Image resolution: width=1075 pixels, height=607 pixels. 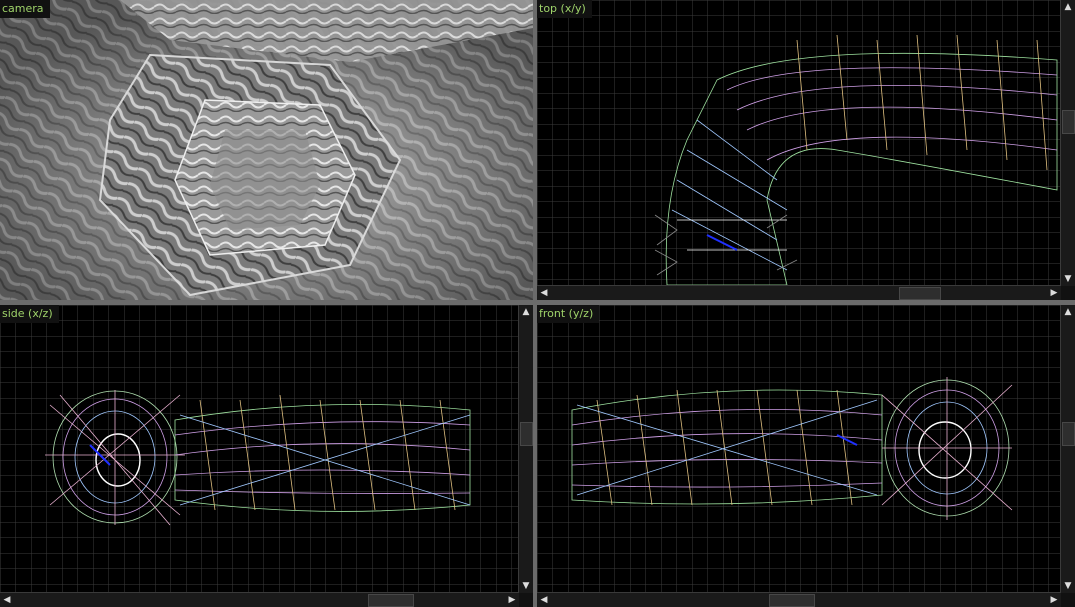 What do you see at coordinates (1068, 600) in the screenshot?
I see `front-scroll-corner` at bounding box center [1068, 600].